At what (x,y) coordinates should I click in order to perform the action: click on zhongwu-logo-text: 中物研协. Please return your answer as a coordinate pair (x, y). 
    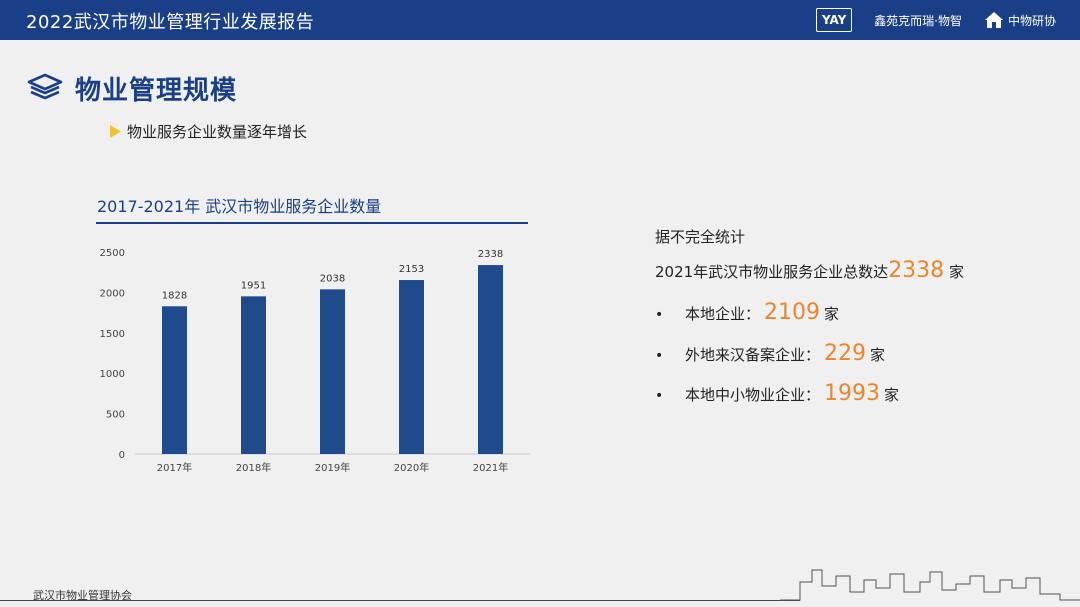
    Looking at the image, I should click on (1031, 20).